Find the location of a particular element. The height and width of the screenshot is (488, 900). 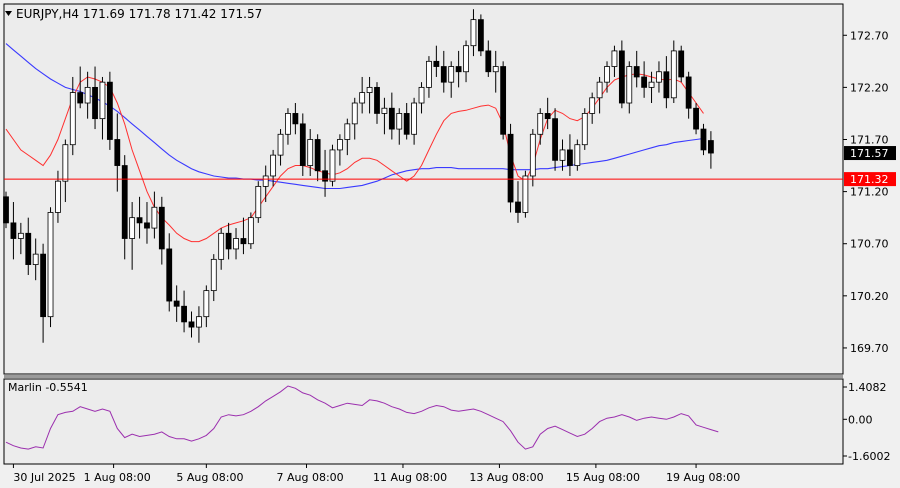

chart-header: EURJPY,H4 171.69 171.78 171.42 171.57 is located at coordinates (139, 14).